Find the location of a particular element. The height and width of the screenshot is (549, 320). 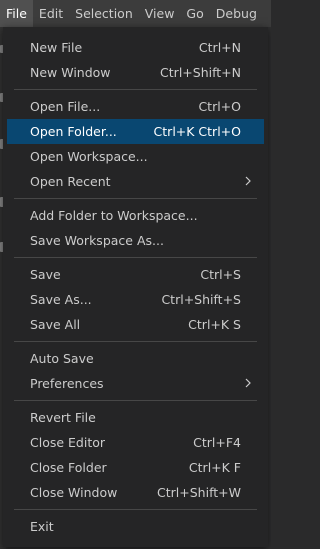

menu-item-shortcut: Ctrl+Shift+W is located at coordinates (199, 492).